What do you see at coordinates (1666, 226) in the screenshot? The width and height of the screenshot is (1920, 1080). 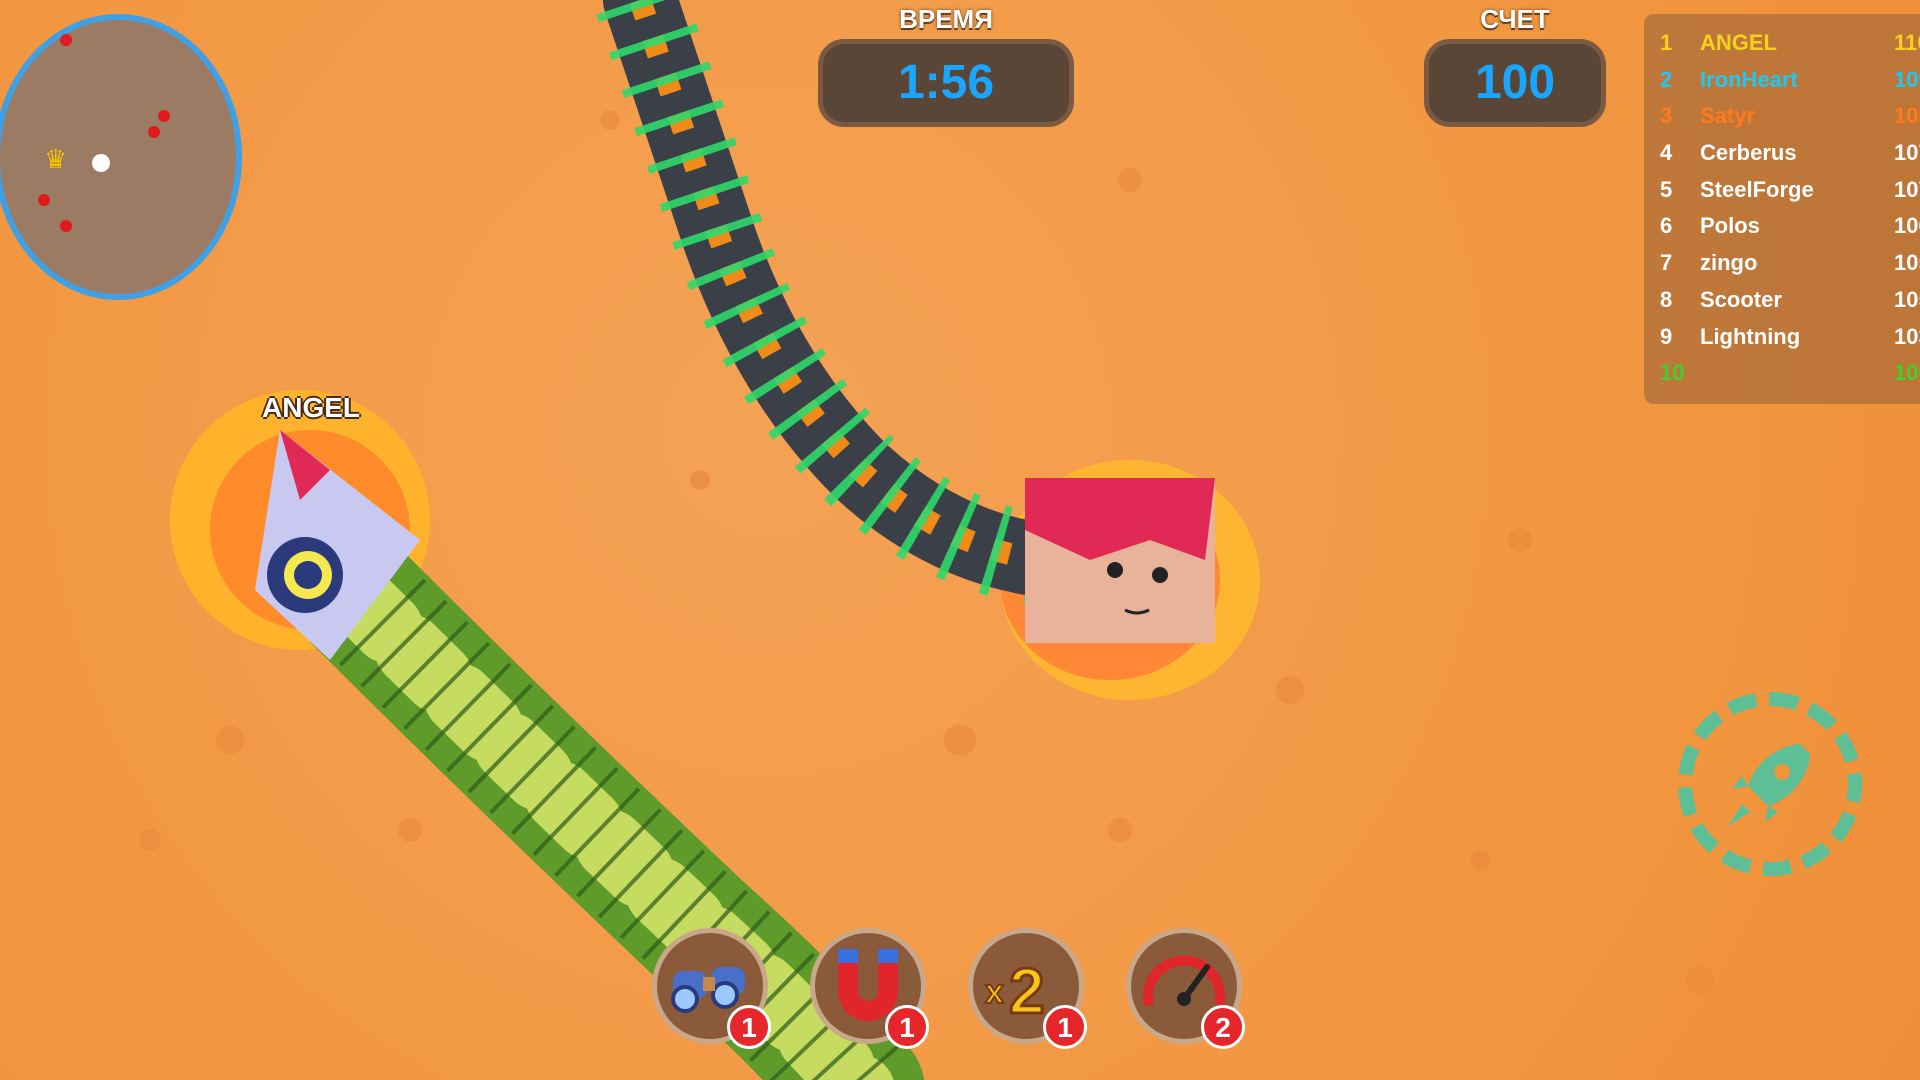 I see `leaderboard-rank: 6` at bounding box center [1666, 226].